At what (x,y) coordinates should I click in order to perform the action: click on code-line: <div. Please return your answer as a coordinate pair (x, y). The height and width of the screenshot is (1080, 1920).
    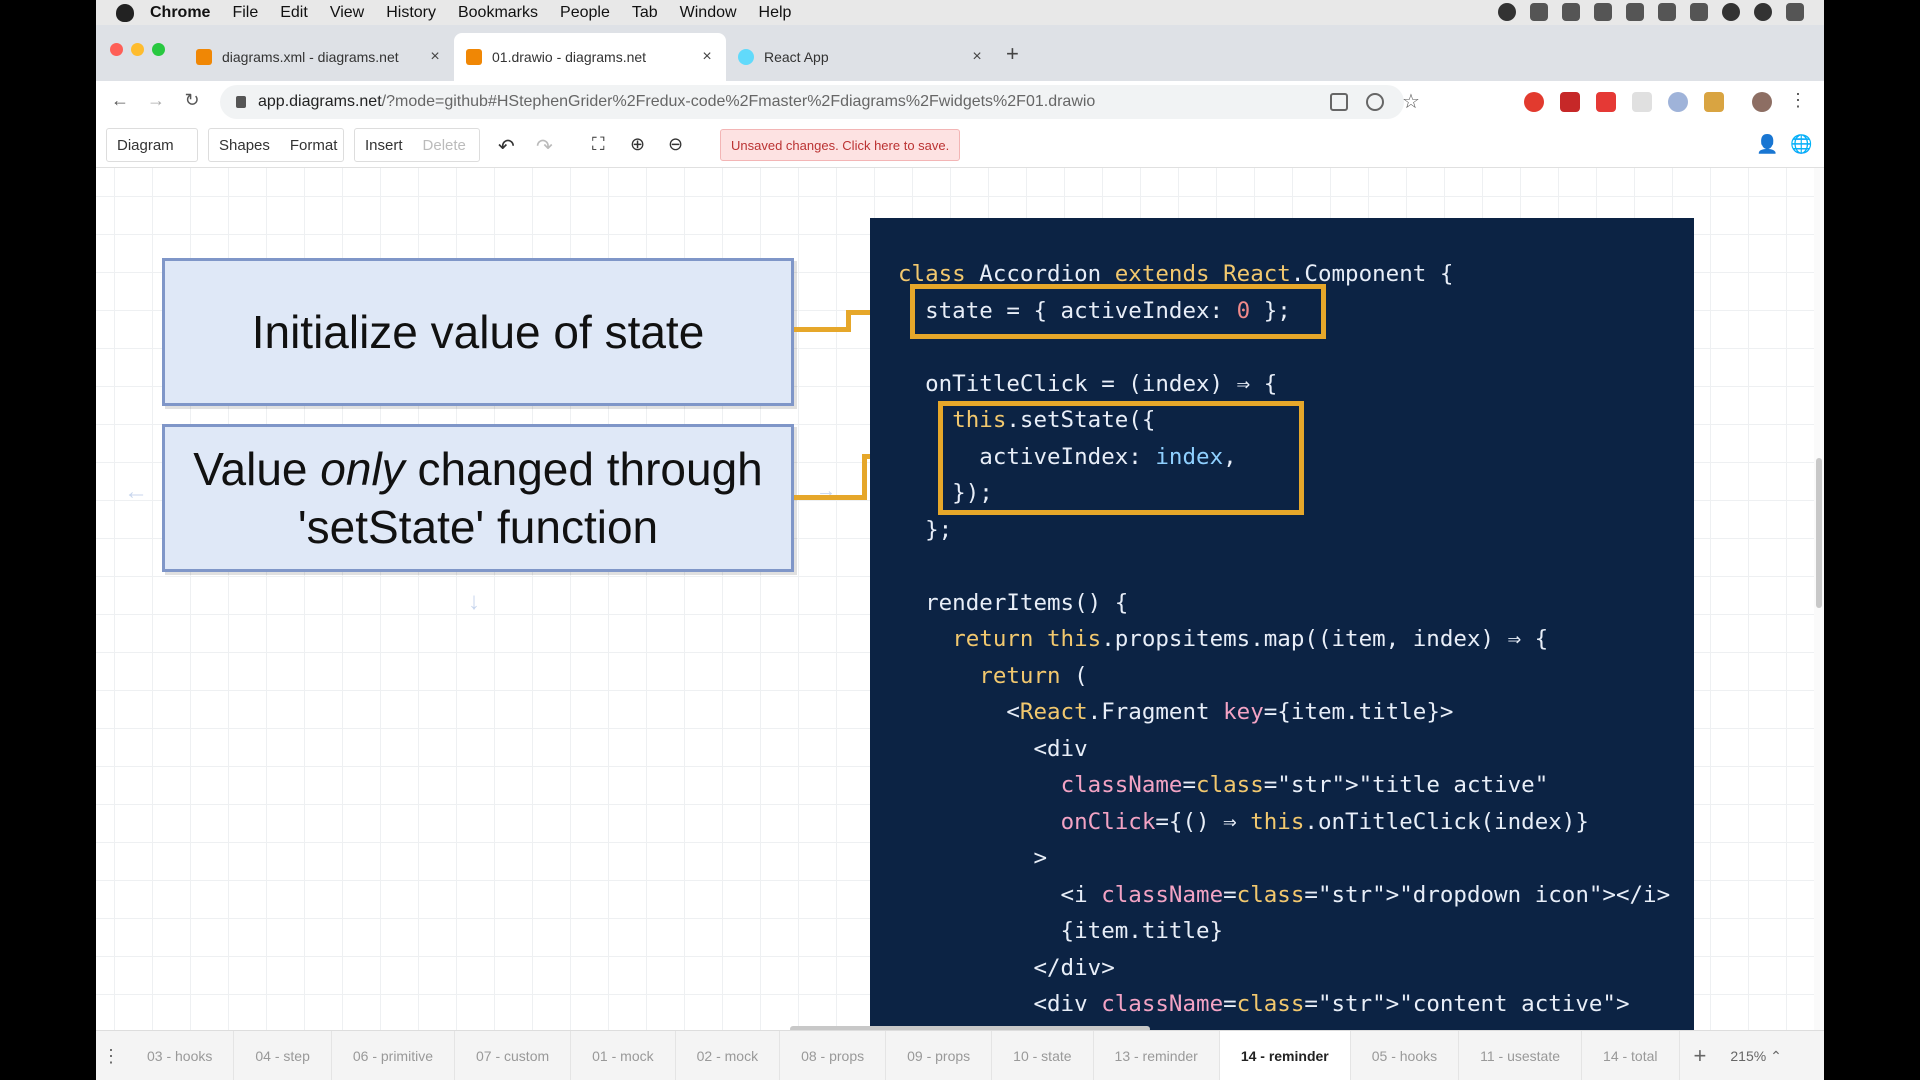
    Looking at the image, I should click on (993, 748).